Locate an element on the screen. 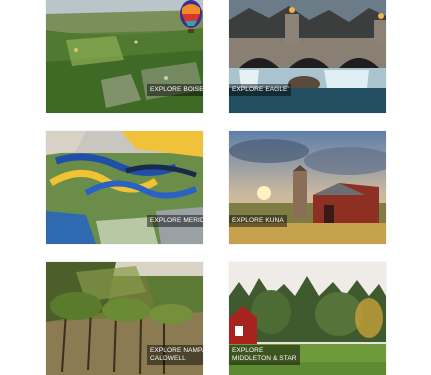  eagle-bridge-photo is located at coordinates (307, 56).